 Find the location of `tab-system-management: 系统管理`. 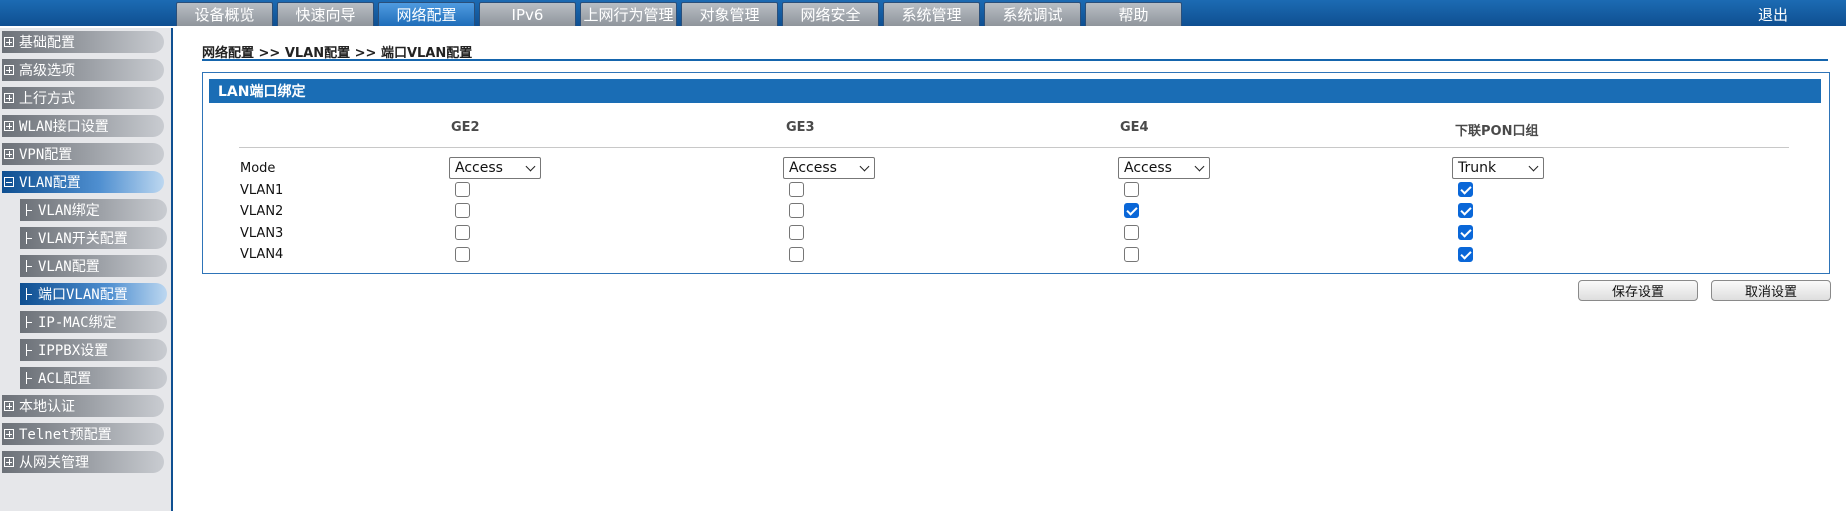

tab-system-management: 系统管理 is located at coordinates (931, 14).